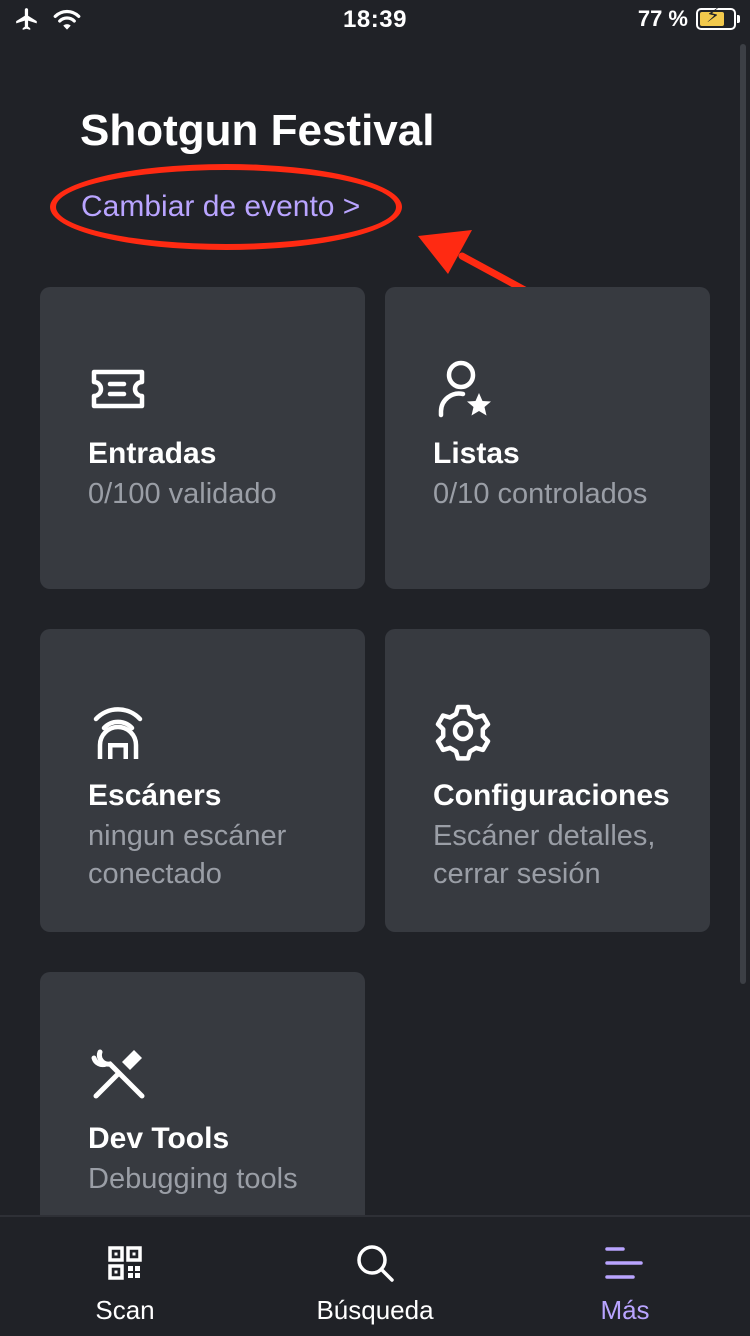 This screenshot has height=1336, width=750. I want to click on tile-title: Entradas, so click(152, 453).